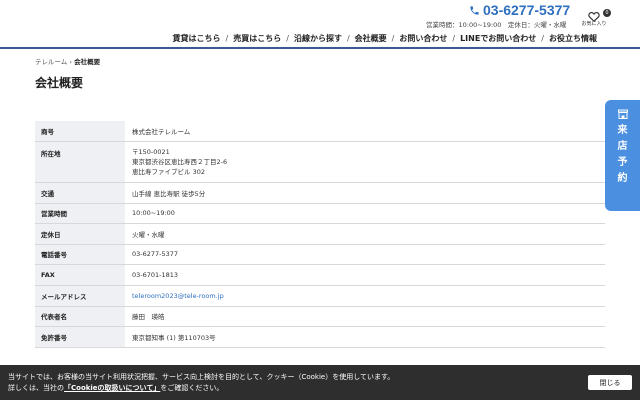 This screenshot has height=400, width=640. Describe the element at coordinates (112, 388) in the screenshot. I see `cookie-policy-link: 「Cookieの取扱いについて」` at that location.